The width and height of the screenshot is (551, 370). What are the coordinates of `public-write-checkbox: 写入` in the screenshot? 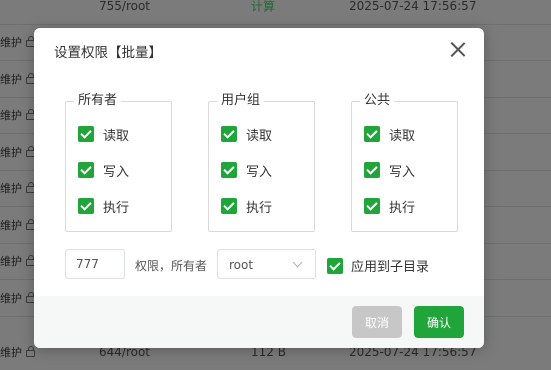 It's located at (390, 170).